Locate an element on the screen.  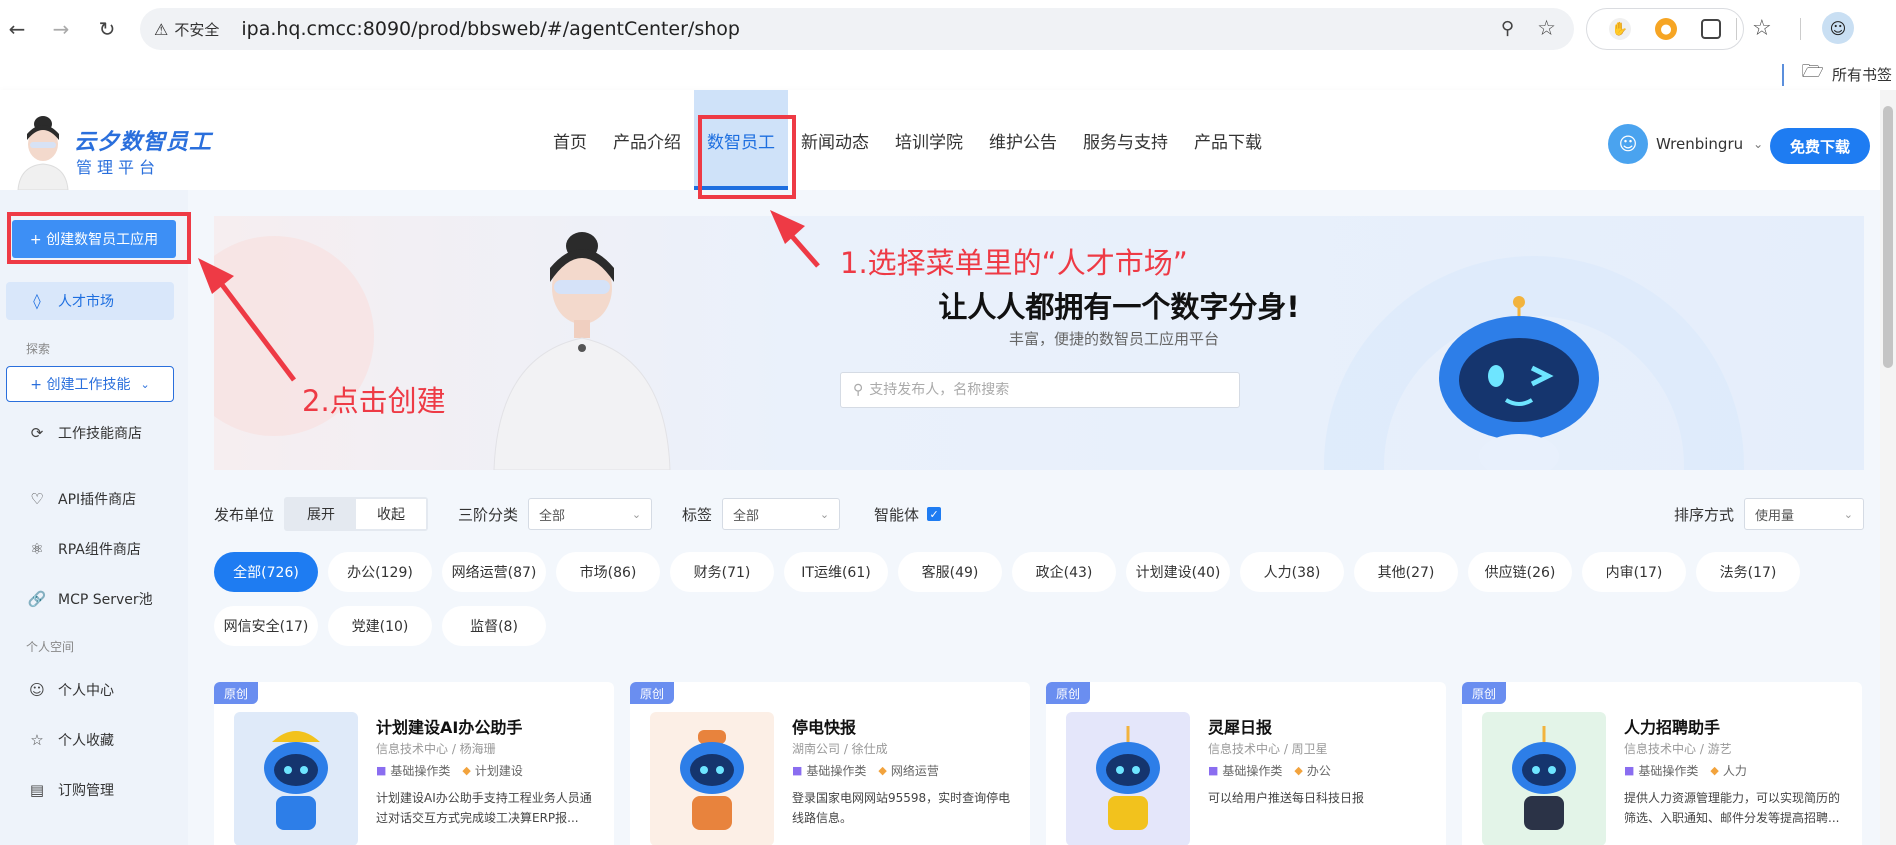
sidebar-item-rpa-shop: ⚛ RPA组件商店 is located at coordinates (90, 549).